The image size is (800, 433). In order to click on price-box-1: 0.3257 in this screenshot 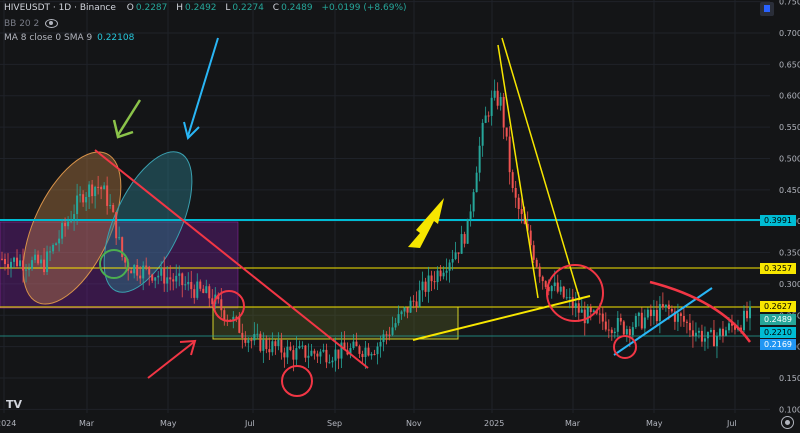, I will do `click(778, 268)`.